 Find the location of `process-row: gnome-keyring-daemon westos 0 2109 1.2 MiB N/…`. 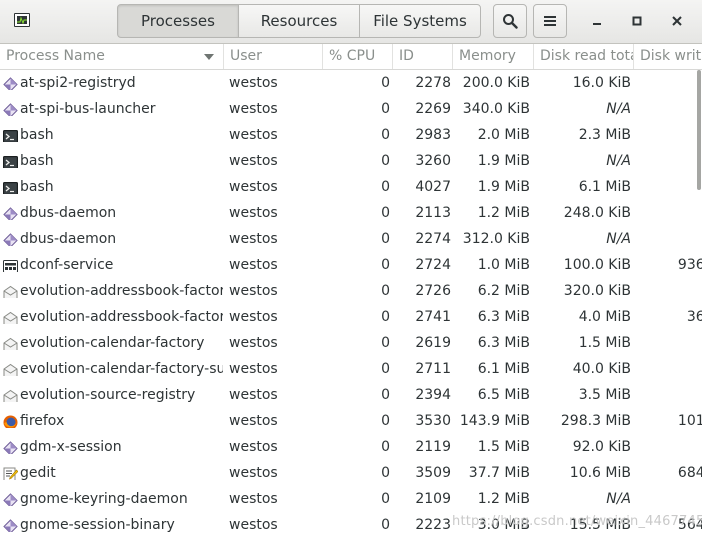

process-row: gnome-keyring-daemon westos 0 2109 1.2 MiB N/… is located at coordinates (351, 499).